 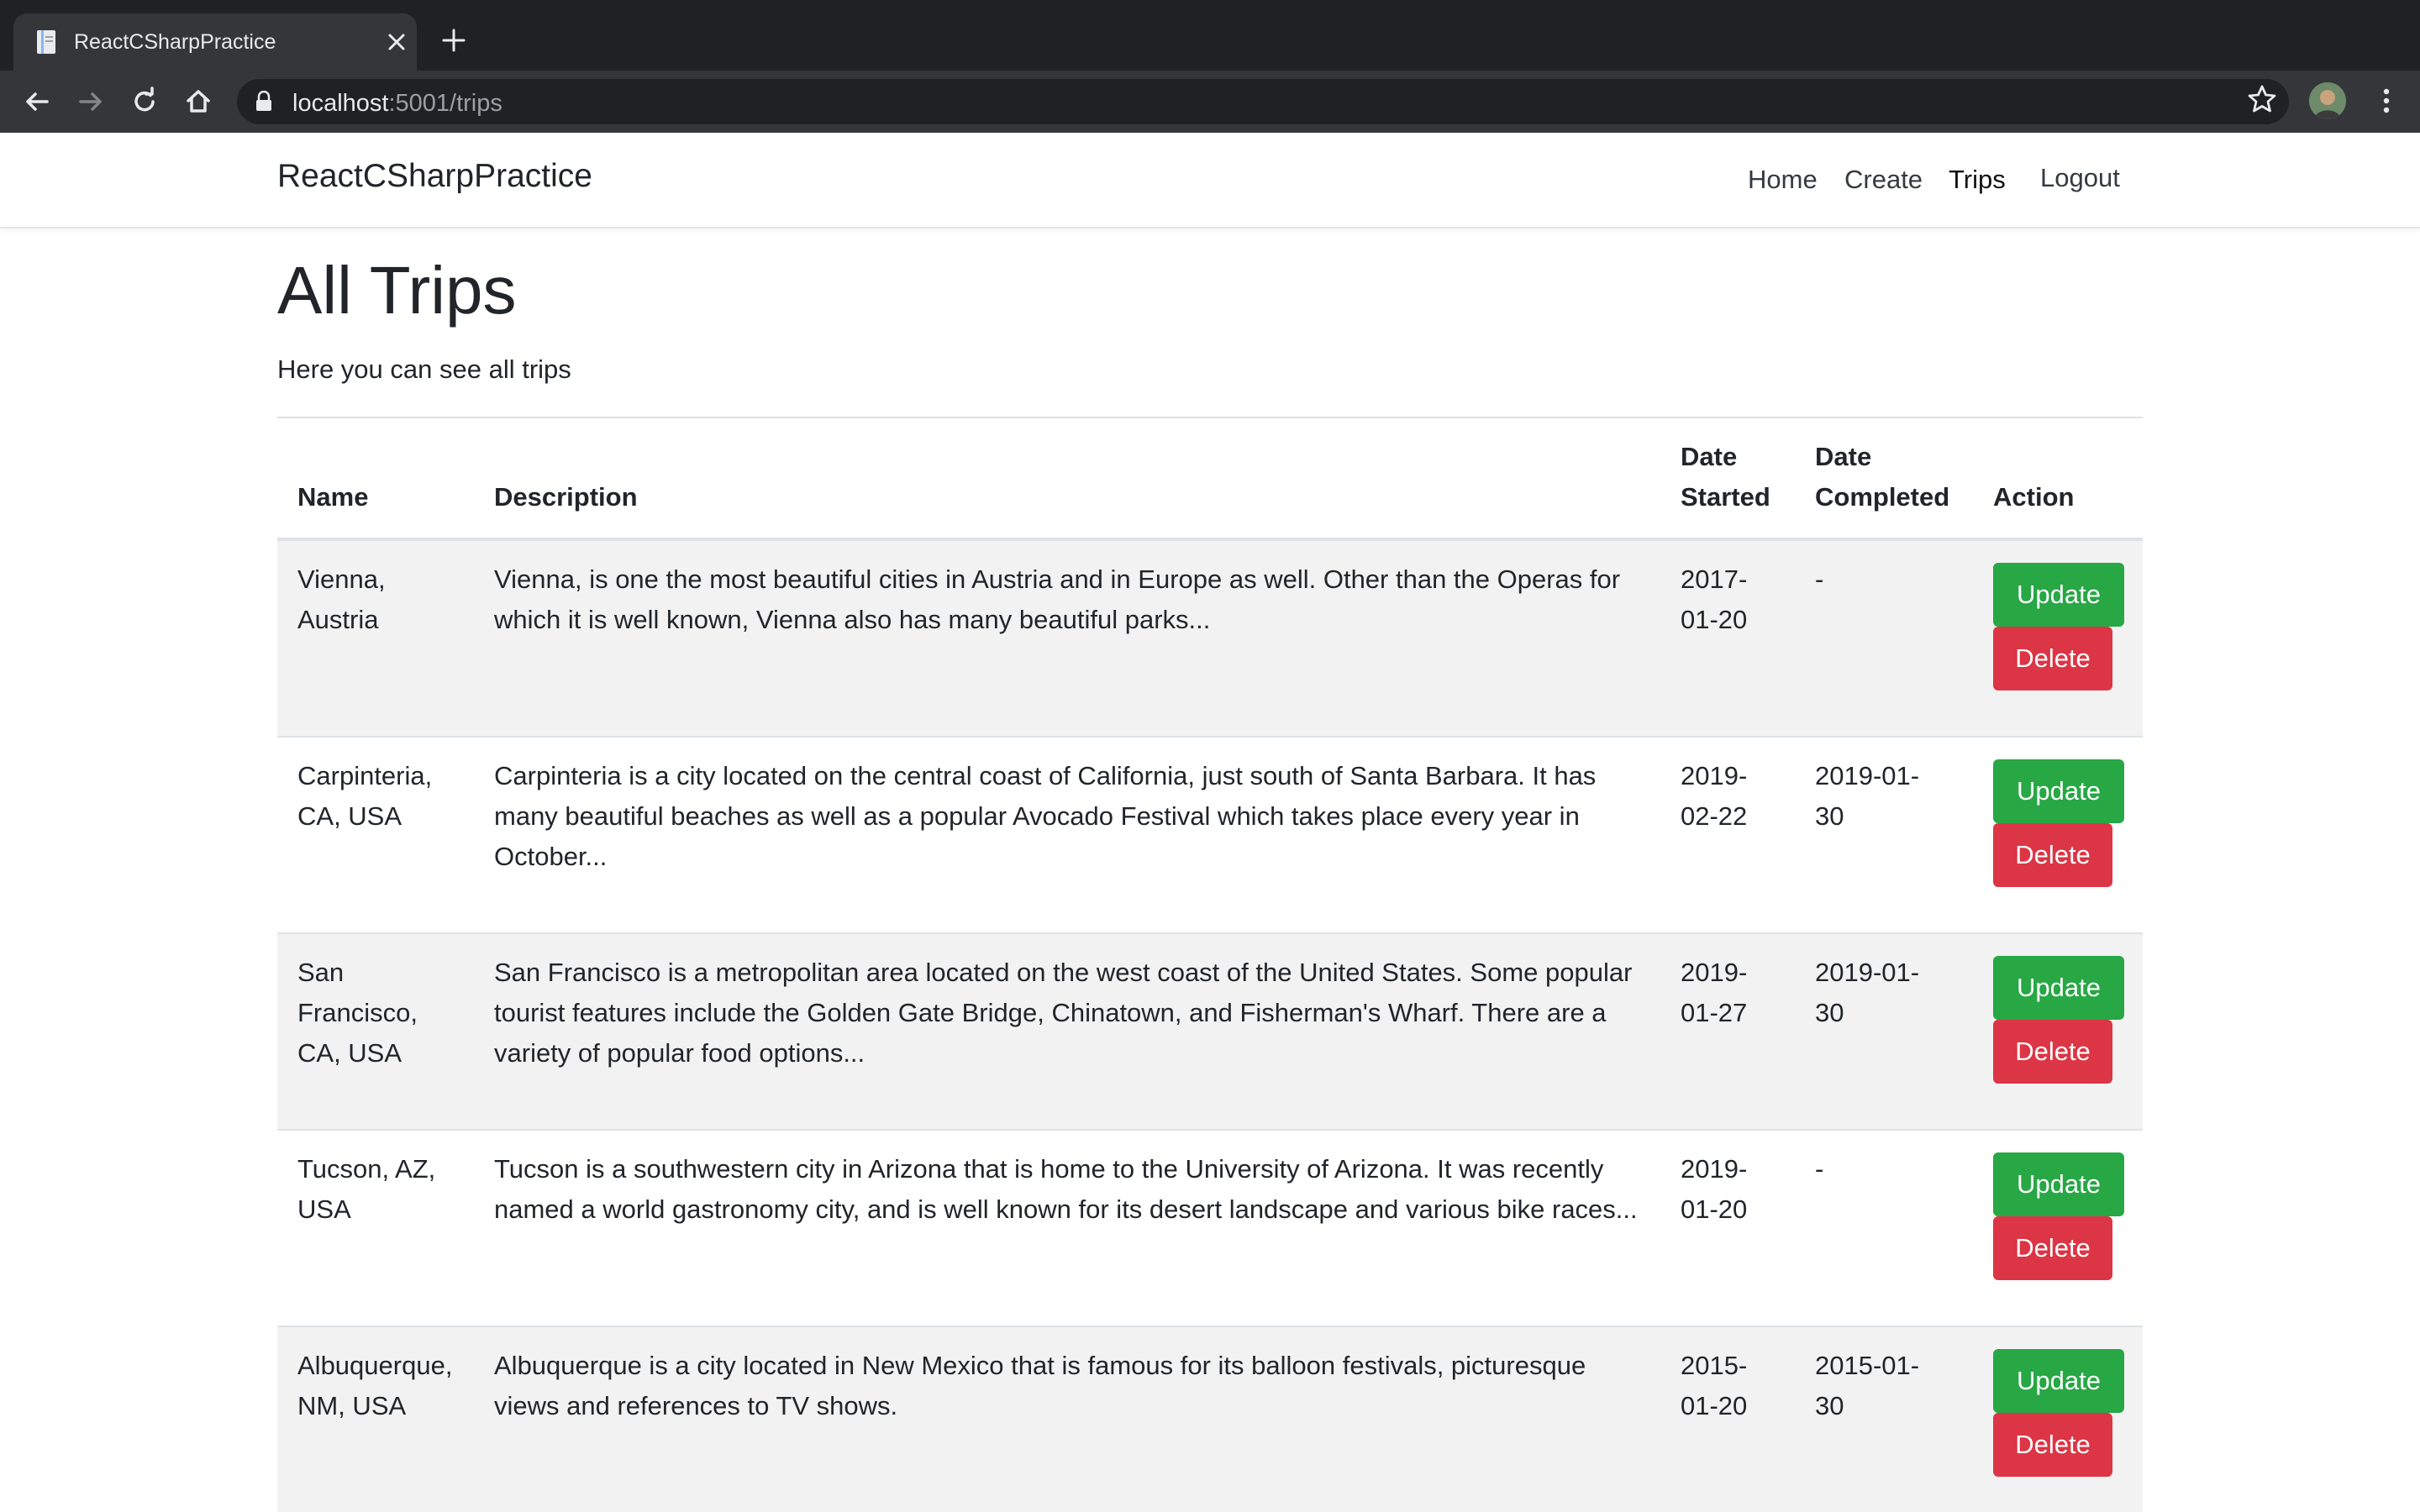 I want to click on page-subtitle: Here you can see all trips, so click(x=424, y=369).